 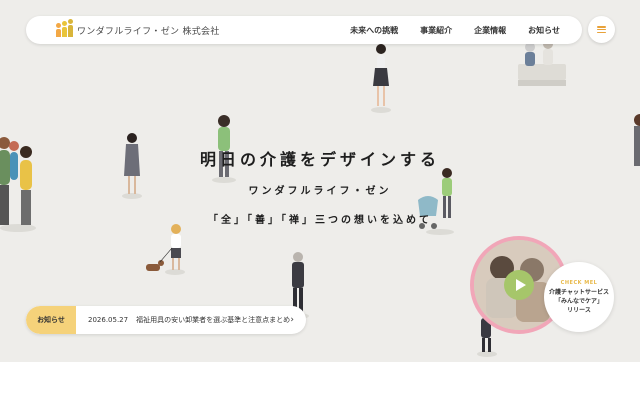 I want to click on news-date: 2026.05.27, so click(x=108, y=320).